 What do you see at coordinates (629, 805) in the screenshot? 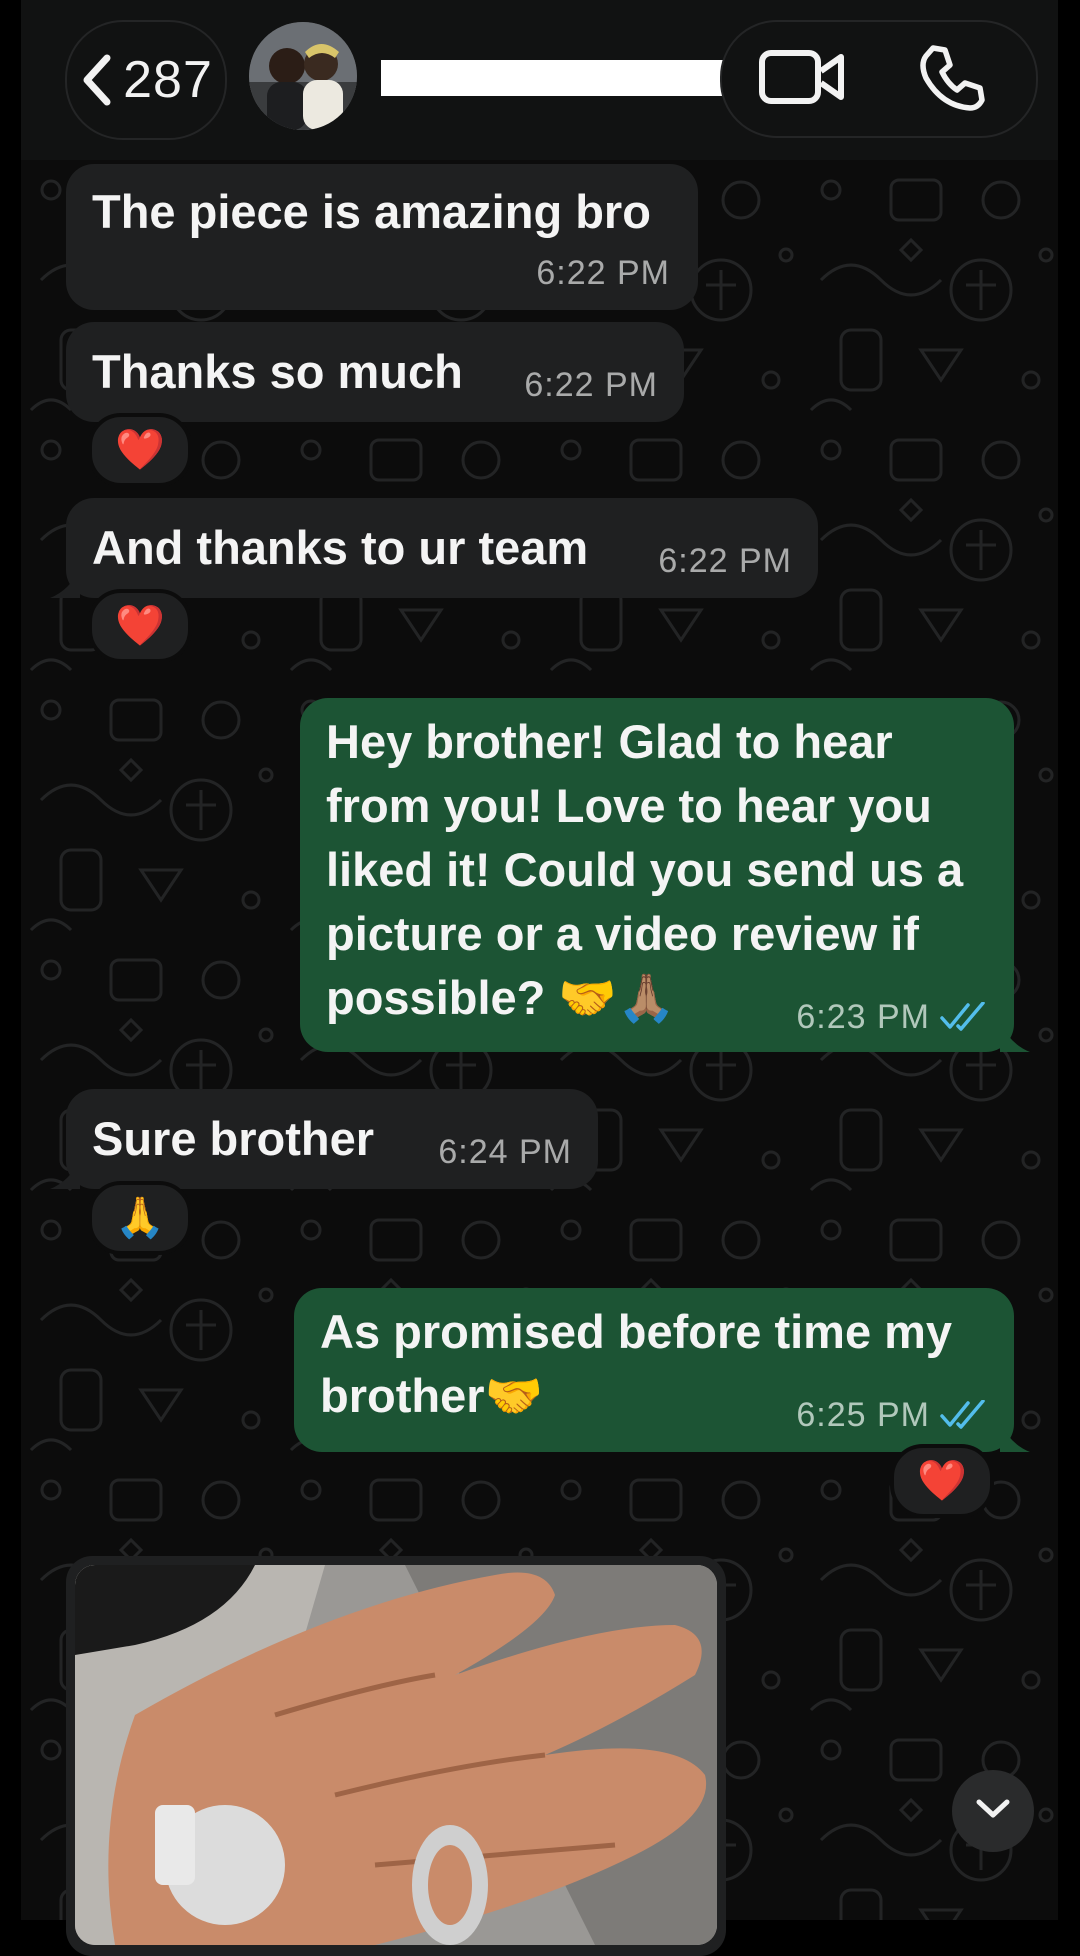
I see `message-line: from you! Love to hear you` at bounding box center [629, 805].